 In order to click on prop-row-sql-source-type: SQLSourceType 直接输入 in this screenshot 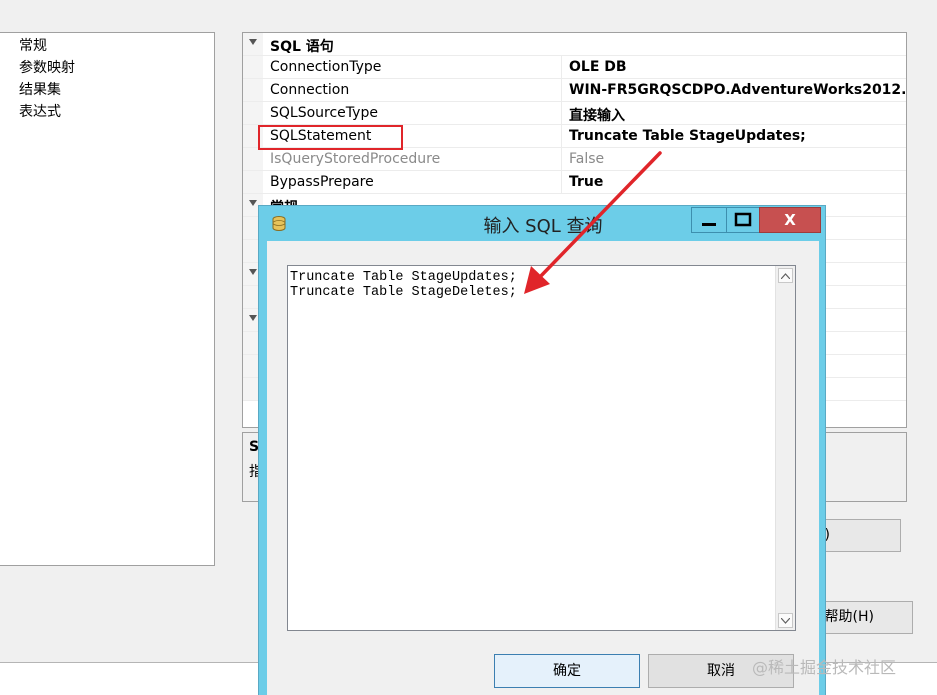, I will do `click(574, 113)`.